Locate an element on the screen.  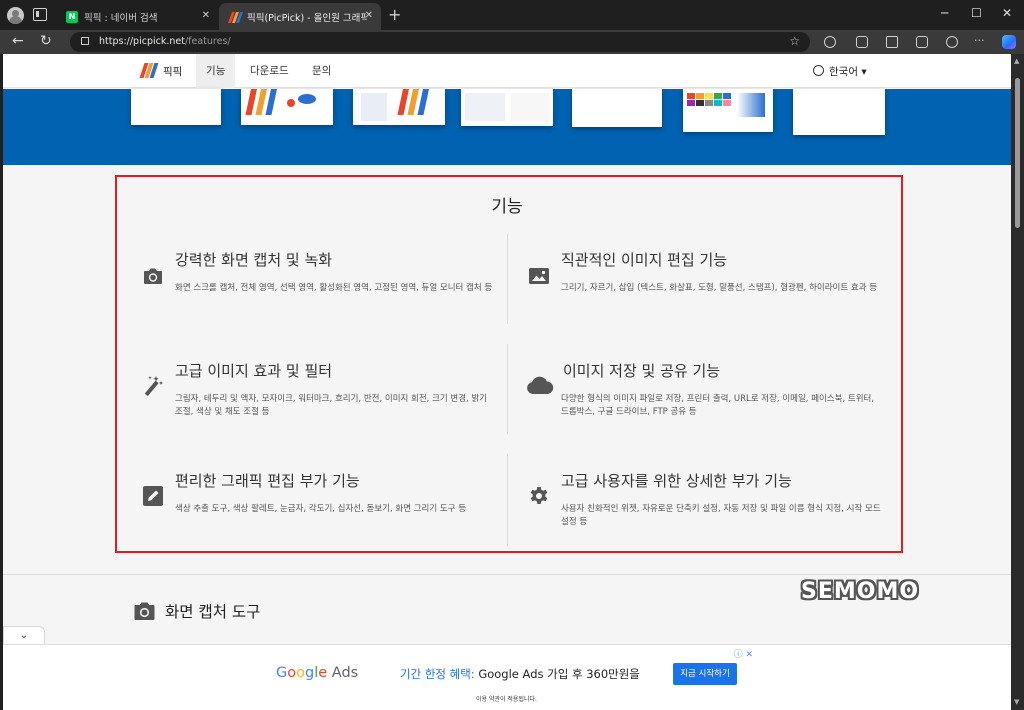
new-tab-button: + is located at coordinates (394, 14).